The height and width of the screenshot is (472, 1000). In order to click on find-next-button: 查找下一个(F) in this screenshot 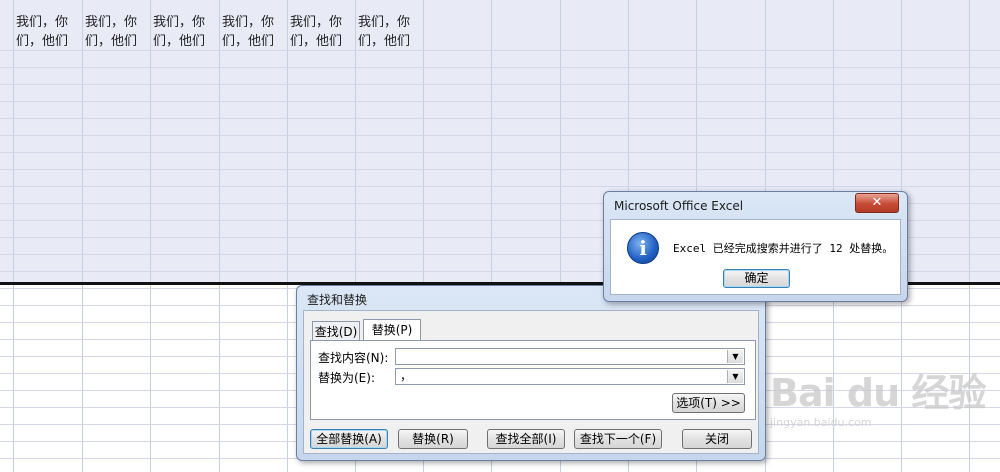, I will do `click(618, 439)`.